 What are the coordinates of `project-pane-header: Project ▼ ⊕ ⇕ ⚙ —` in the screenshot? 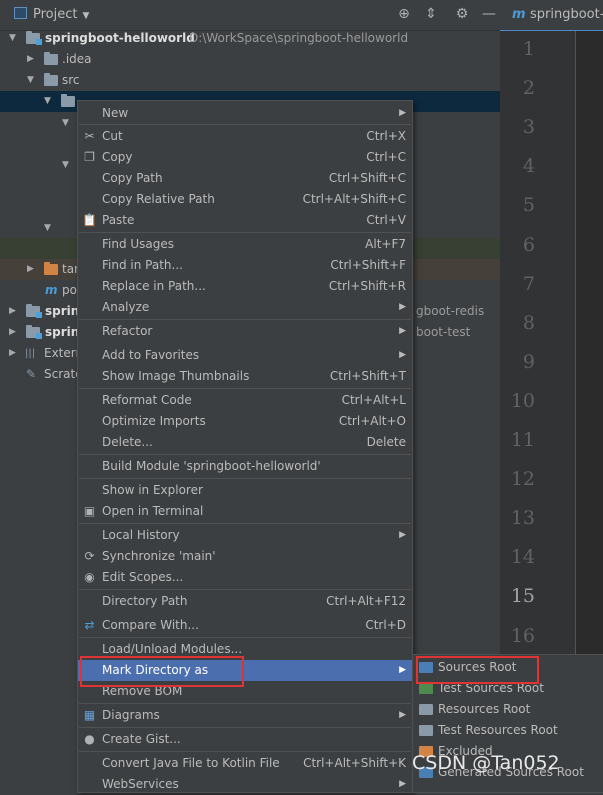 It's located at (250, 15).